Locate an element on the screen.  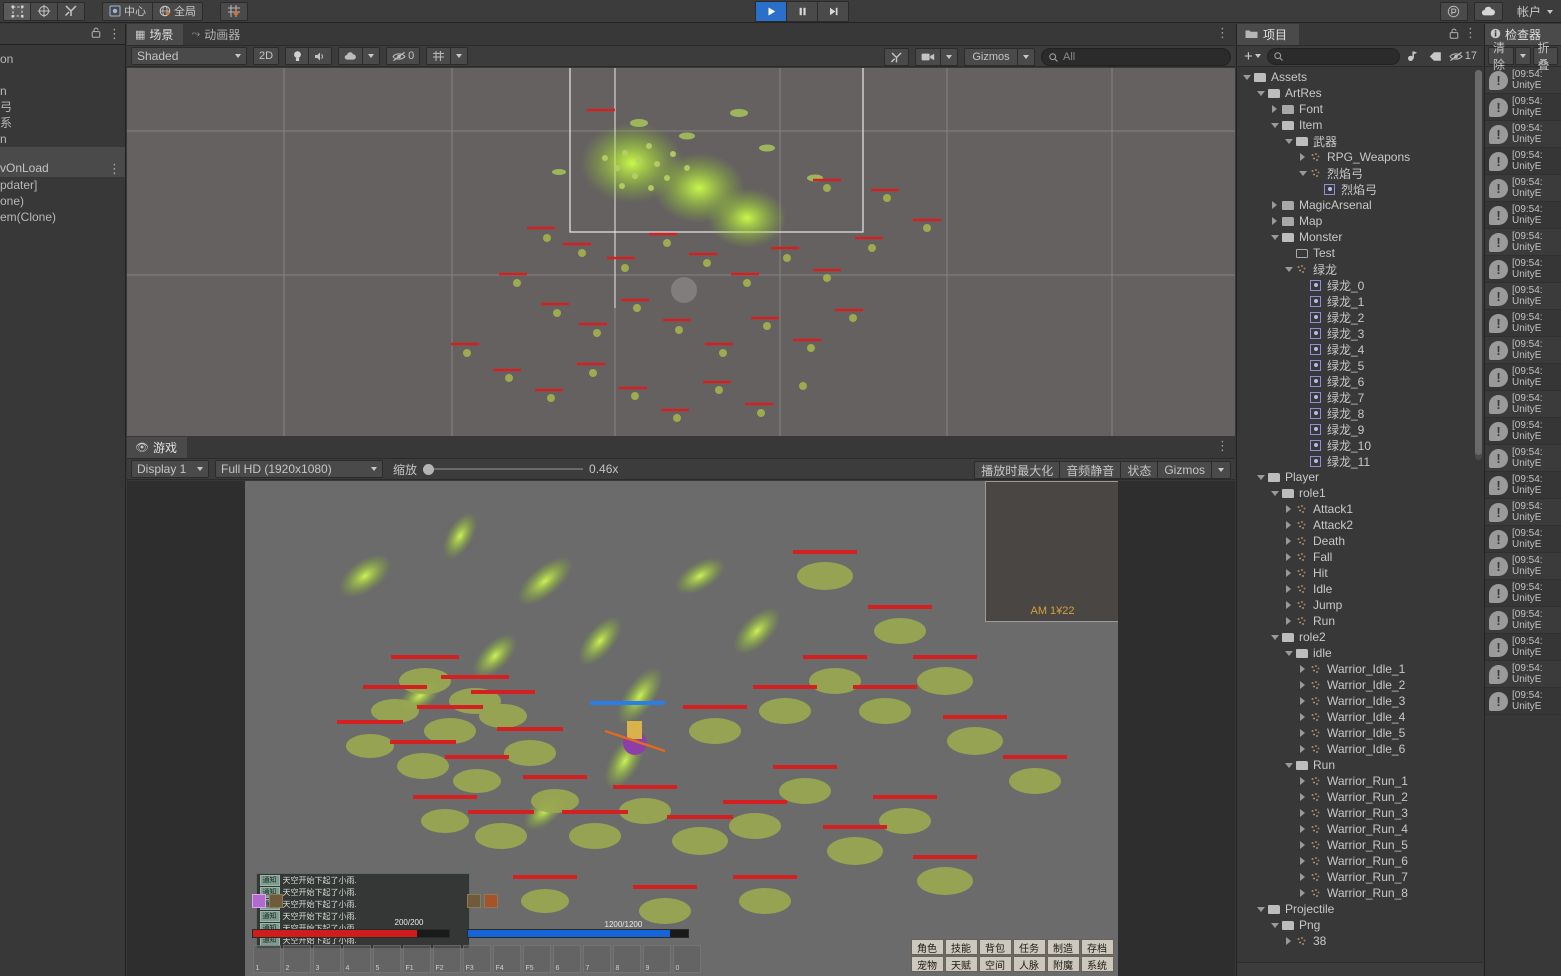
asset-tree-row: 烈焰弓 is located at coordinates (1360, 173).